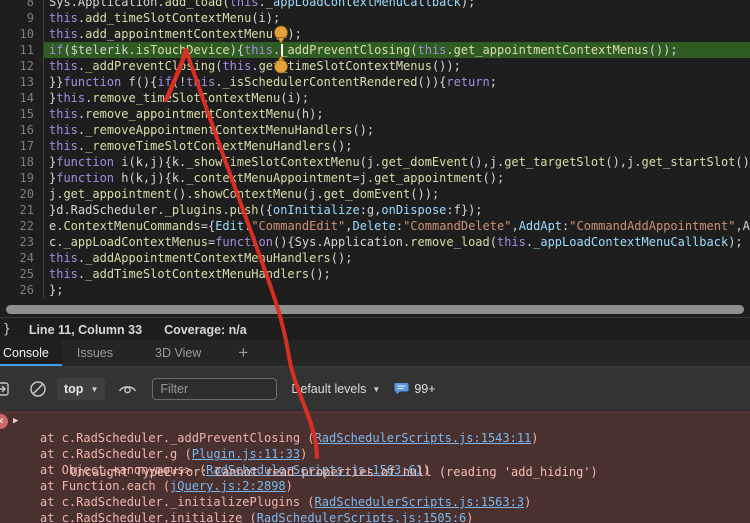 The height and width of the screenshot is (523, 750). What do you see at coordinates (175, 34) in the screenshot?
I see `code-text: this.add_appointmentContextMenu(h);` at bounding box center [175, 34].